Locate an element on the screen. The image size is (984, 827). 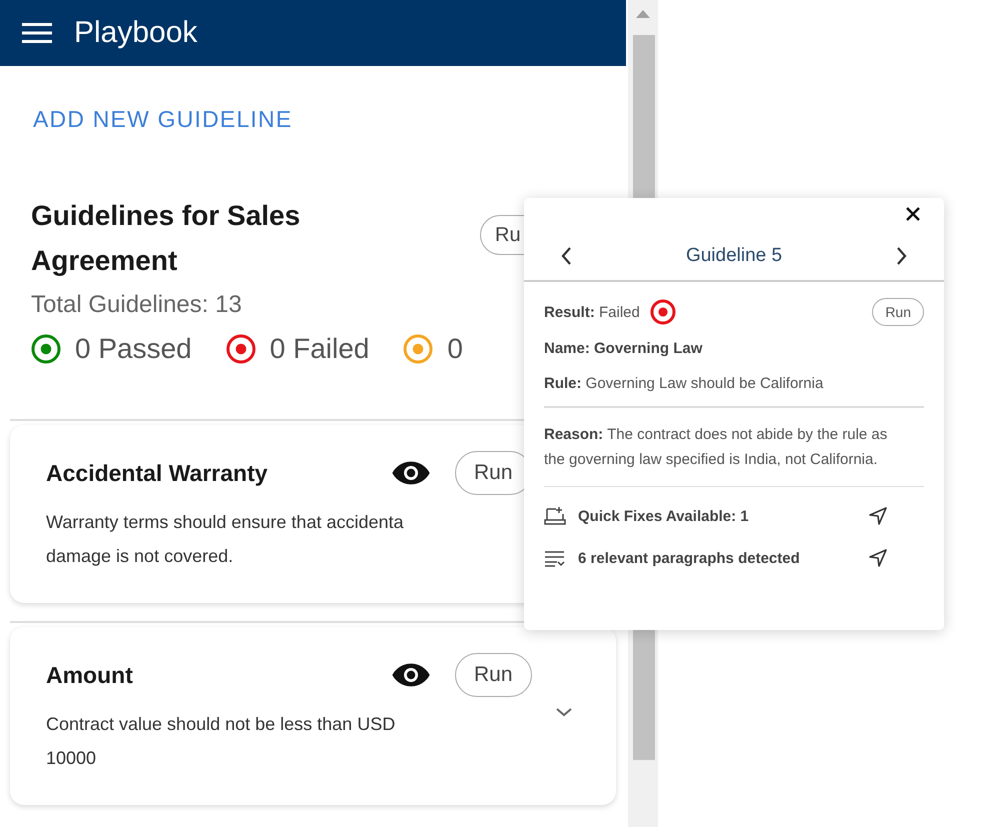
total-guidelines: Total Guidelines: 13 is located at coordinates (136, 305).